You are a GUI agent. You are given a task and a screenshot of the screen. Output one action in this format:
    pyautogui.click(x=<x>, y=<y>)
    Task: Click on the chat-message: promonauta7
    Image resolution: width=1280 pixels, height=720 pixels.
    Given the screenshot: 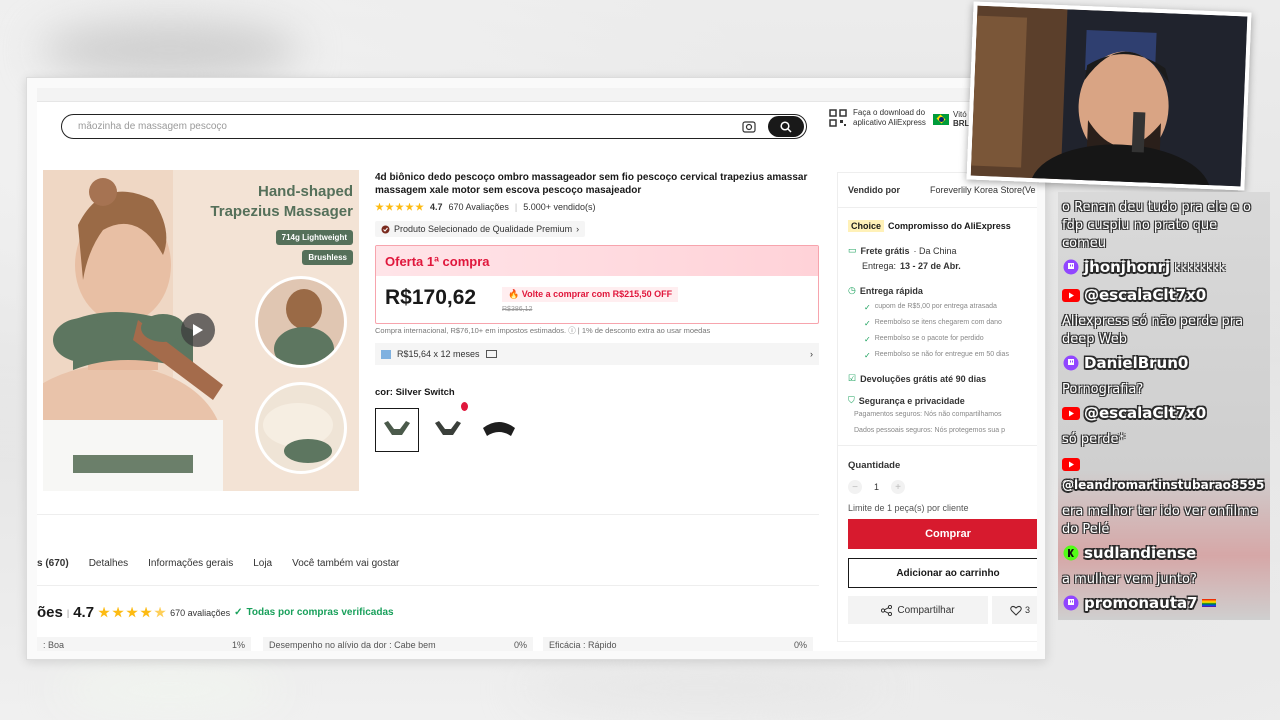 What is the action you would take?
    pyautogui.click(x=1139, y=603)
    